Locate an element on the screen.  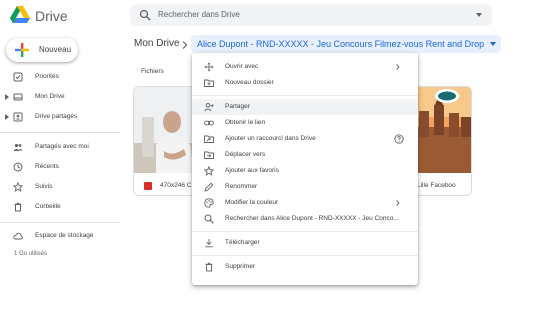
plus-icon is located at coordinates (22, 50).